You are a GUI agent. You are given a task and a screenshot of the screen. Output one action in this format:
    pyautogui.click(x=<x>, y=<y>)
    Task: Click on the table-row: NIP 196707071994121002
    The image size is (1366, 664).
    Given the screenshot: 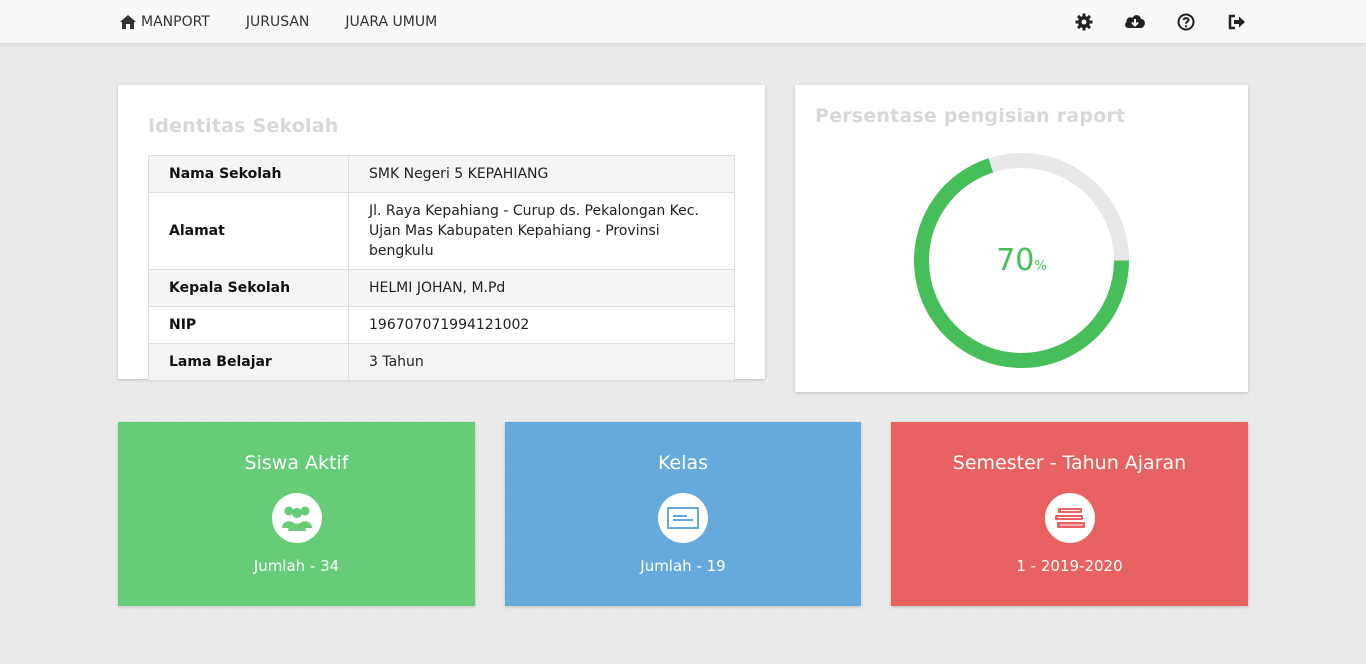 What is the action you would take?
    pyautogui.click(x=441, y=325)
    